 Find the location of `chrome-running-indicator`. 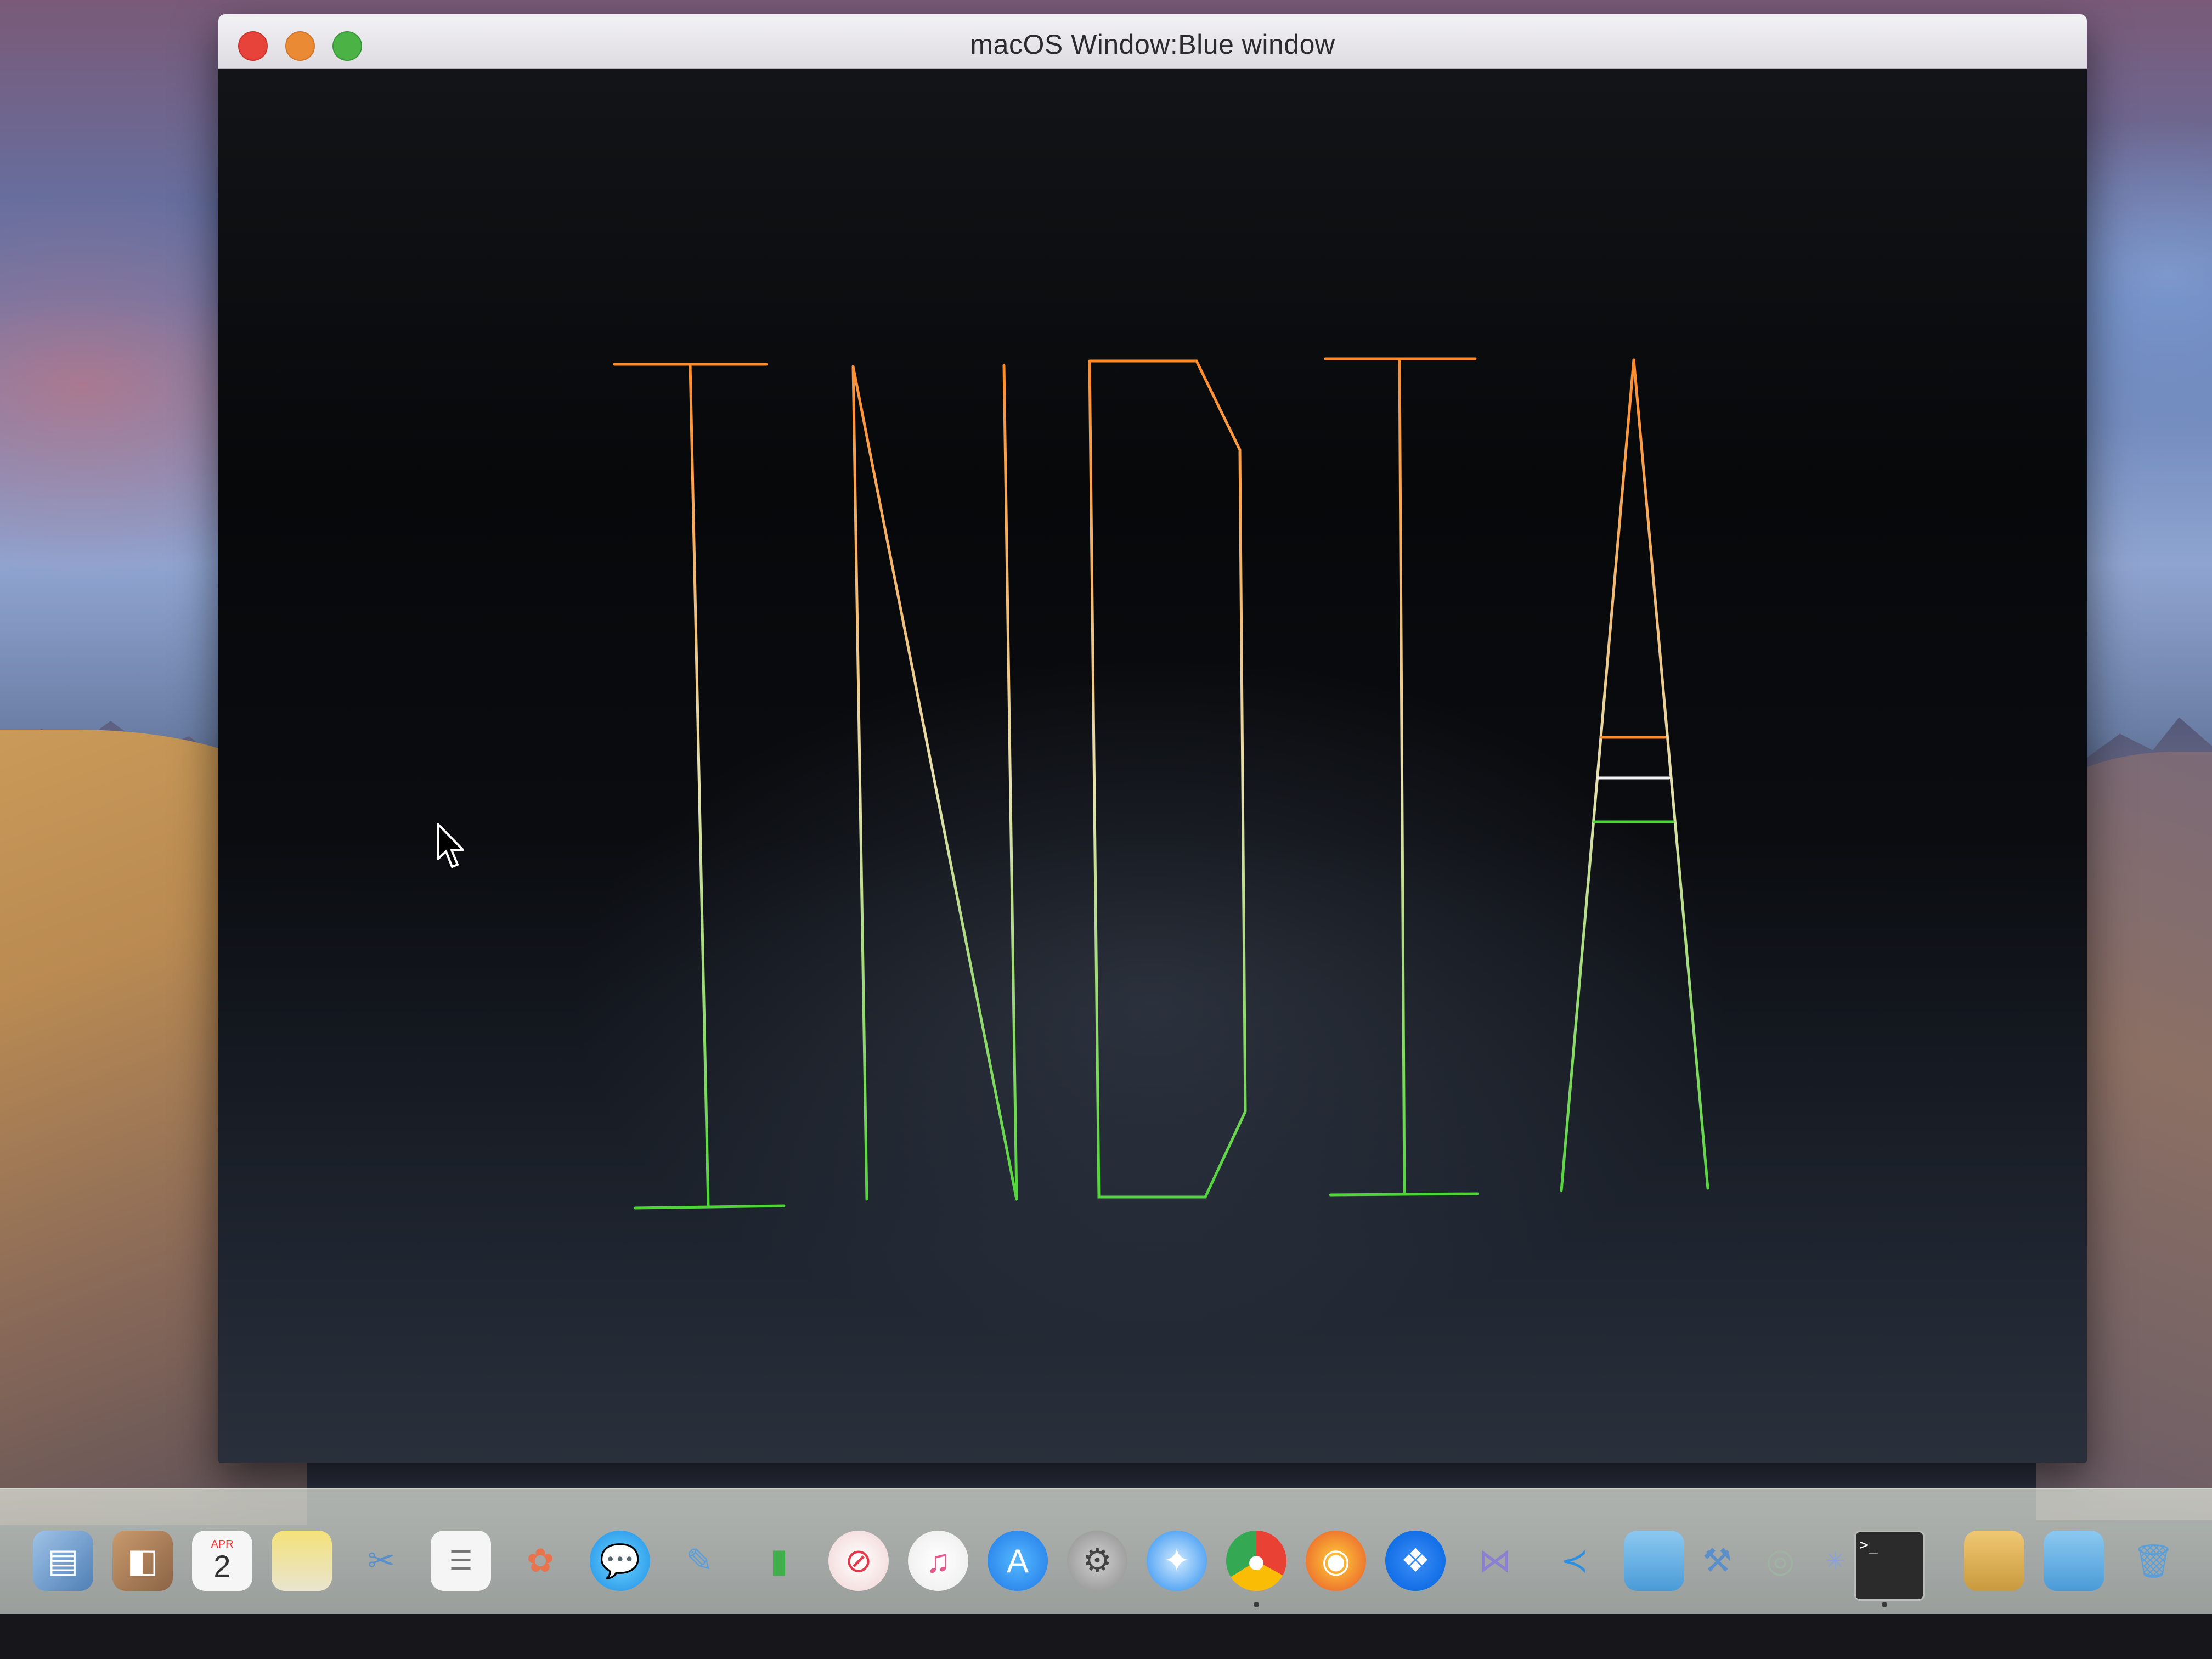

chrome-running-indicator is located at coordinates (1256, 1604).